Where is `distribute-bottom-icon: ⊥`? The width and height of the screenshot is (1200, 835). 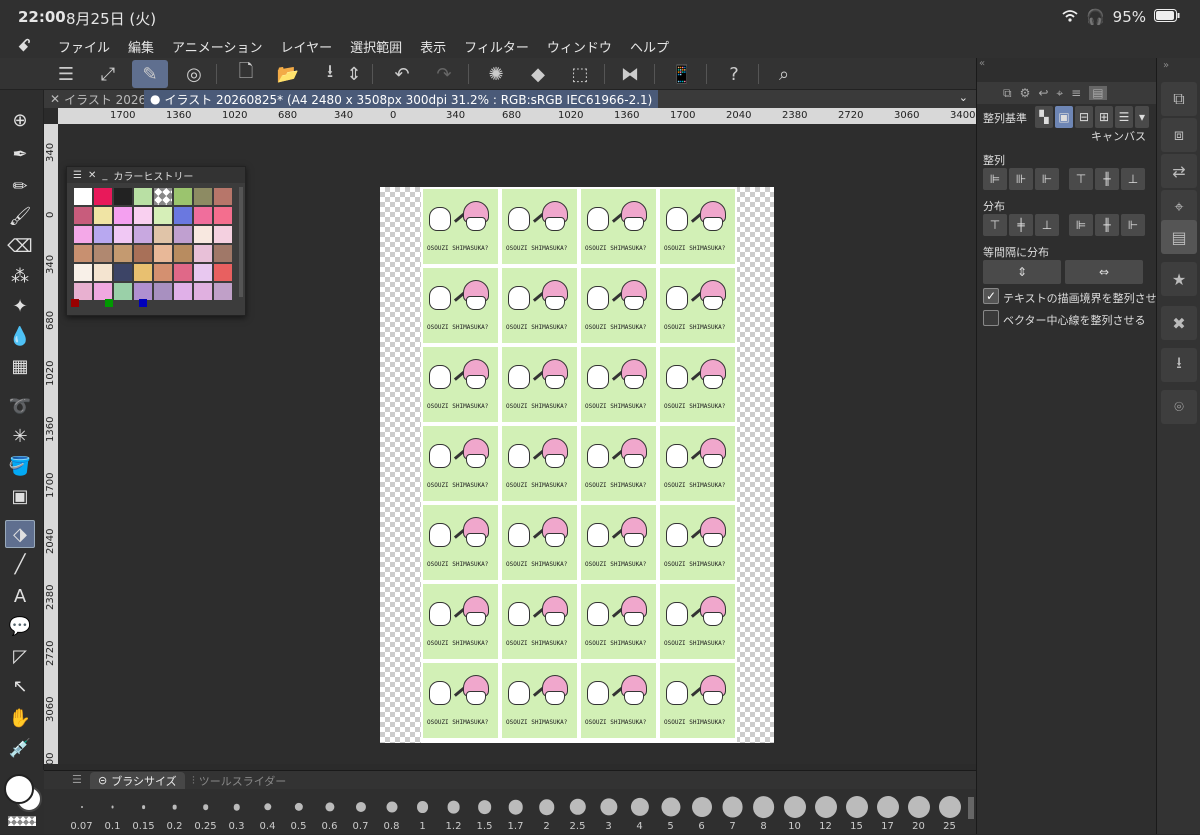
distribute-bottom-icon: ⊥ is located at coordinates (1047, 225).